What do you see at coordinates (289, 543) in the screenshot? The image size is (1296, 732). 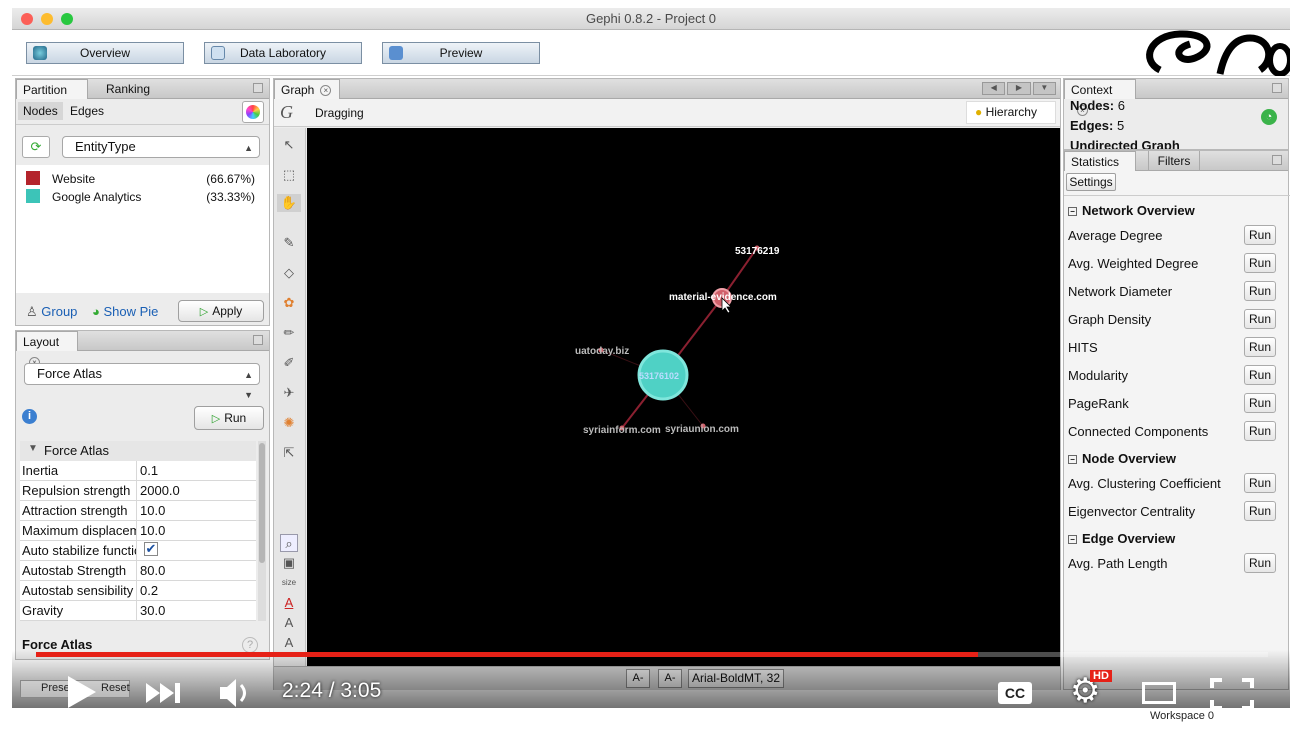 I see `zoom-icon: ⌕` at bounding box center [289, 543].